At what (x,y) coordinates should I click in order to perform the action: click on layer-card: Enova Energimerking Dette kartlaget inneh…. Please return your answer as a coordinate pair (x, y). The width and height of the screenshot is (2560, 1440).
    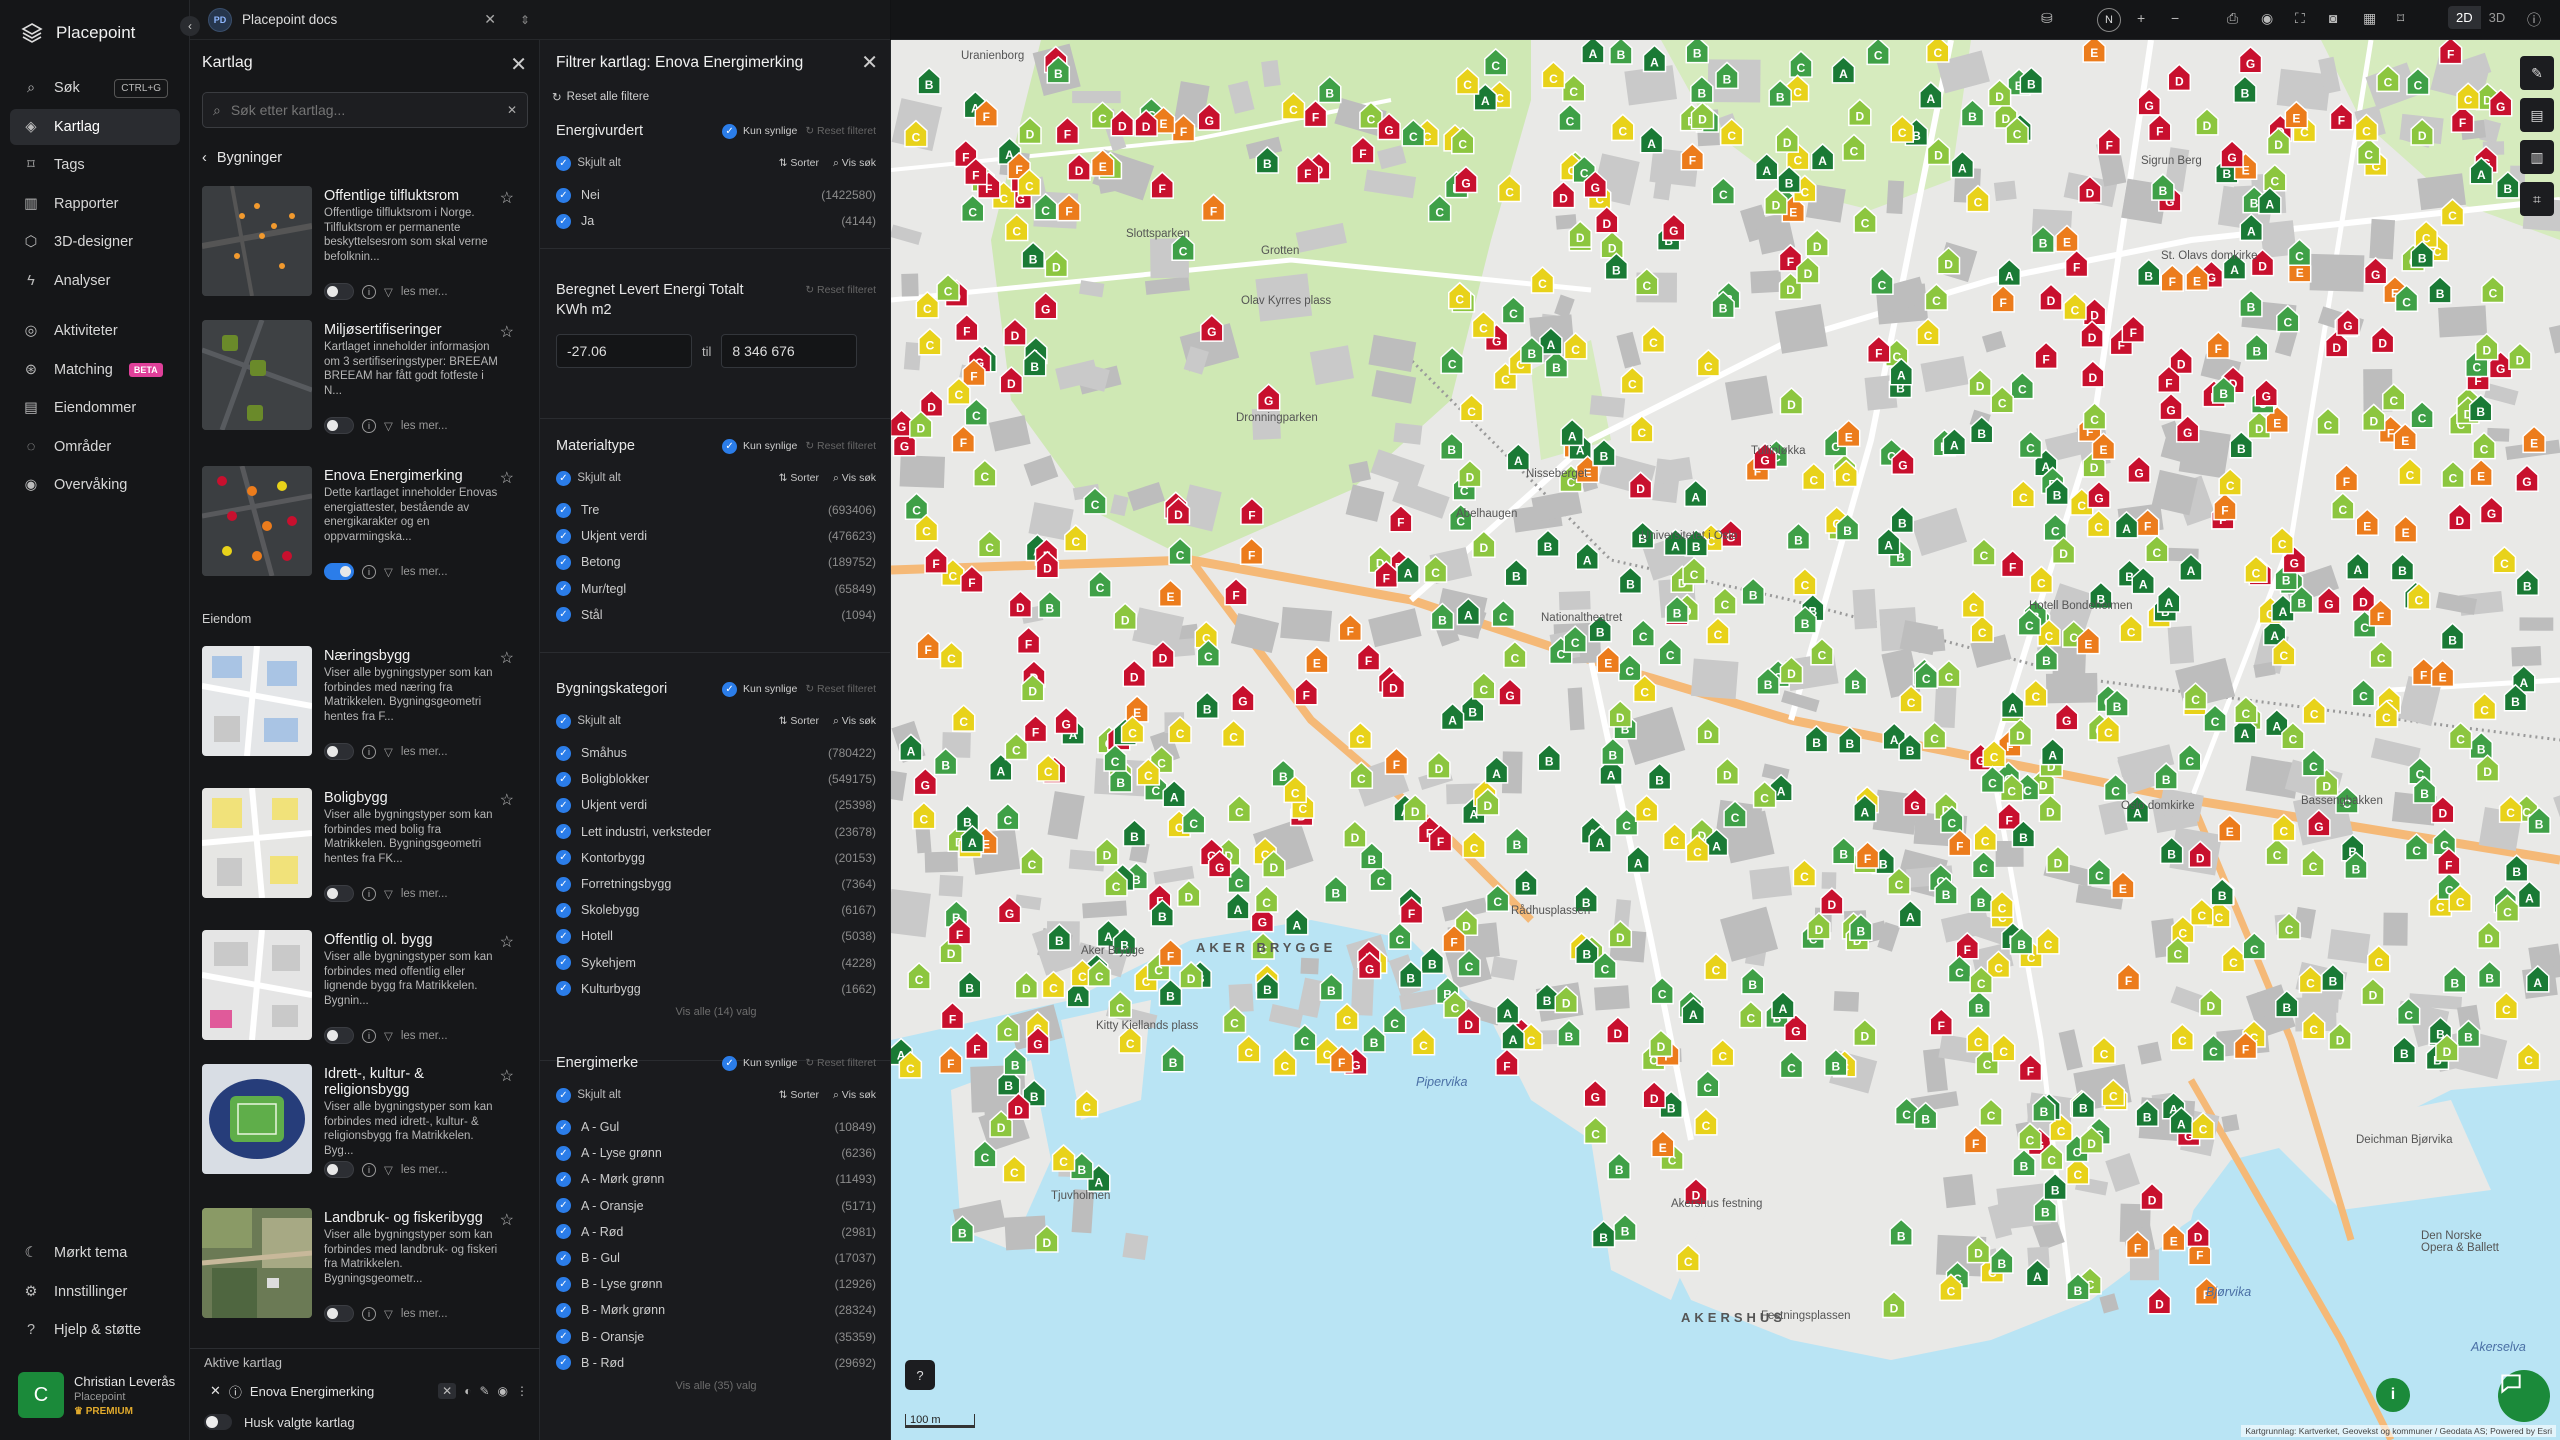
    Looking at the image, I should click on (365, 523).